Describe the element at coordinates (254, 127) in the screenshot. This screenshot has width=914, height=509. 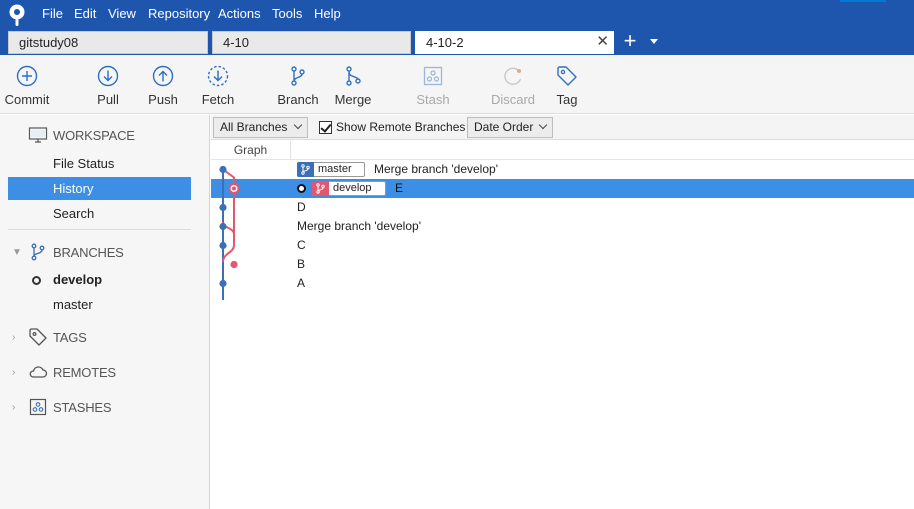
I see `branch-filter-value: All Branches` at that location.